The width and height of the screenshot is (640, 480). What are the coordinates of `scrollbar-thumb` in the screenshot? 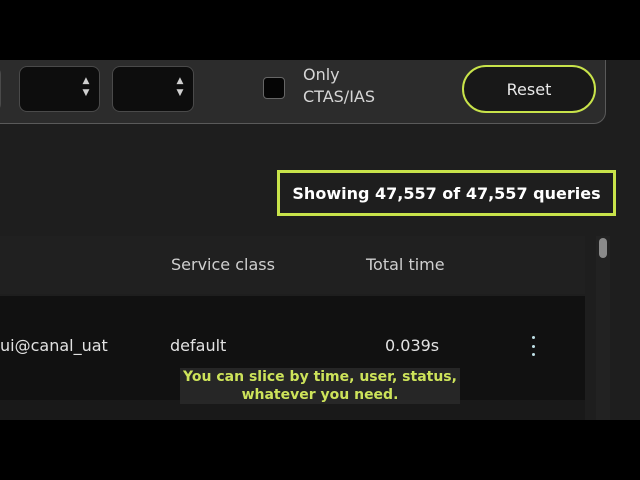 It's located at (603, 248).